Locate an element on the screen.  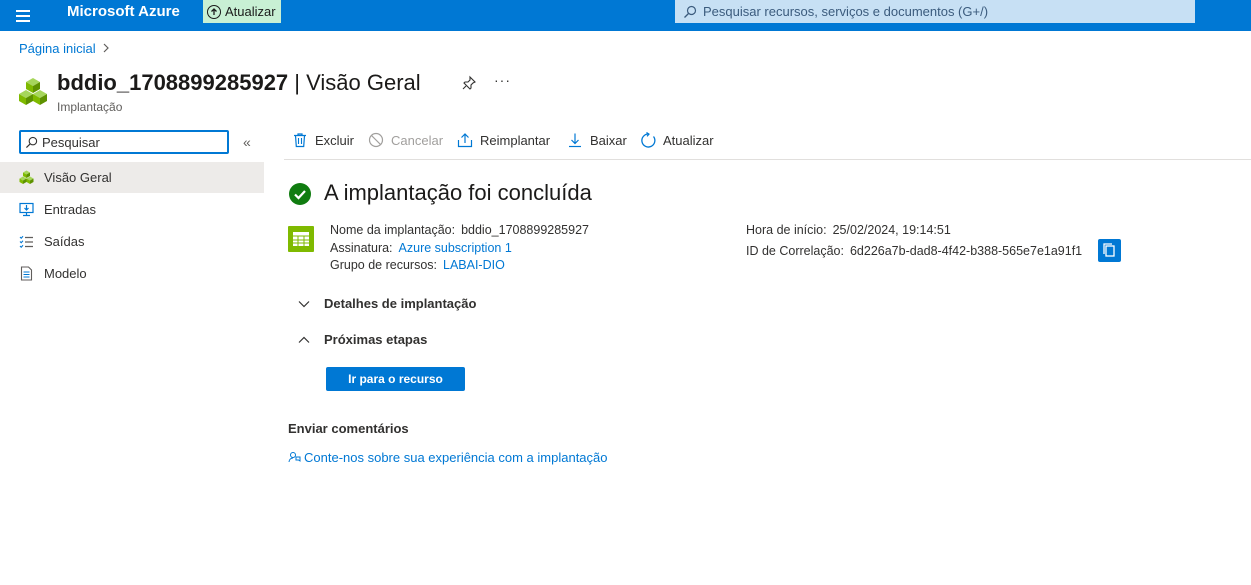
sidebar-item-template: Modelo is located at coordinates (132, 273).